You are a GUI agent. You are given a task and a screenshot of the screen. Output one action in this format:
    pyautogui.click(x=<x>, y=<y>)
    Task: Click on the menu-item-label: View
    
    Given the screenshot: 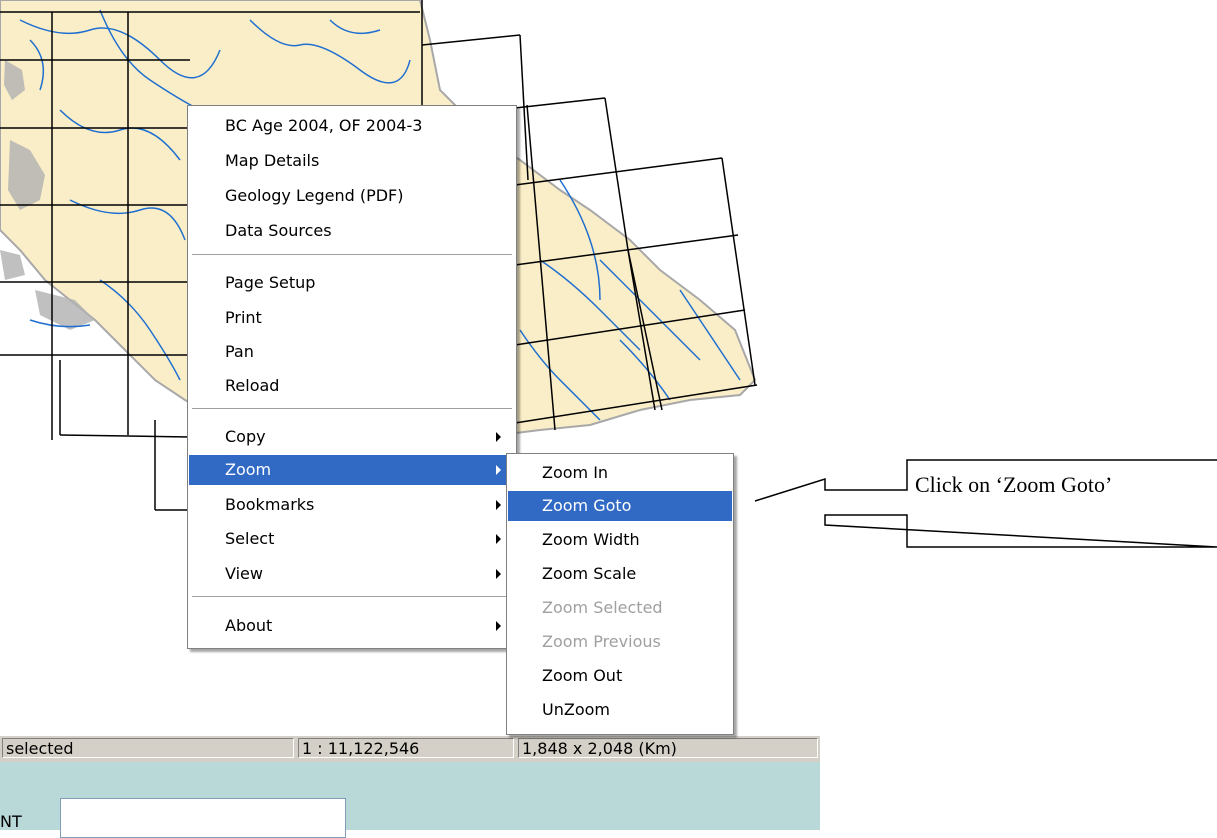 What is the action you would take?
    pyautogui.click(x=244, y=573)
    